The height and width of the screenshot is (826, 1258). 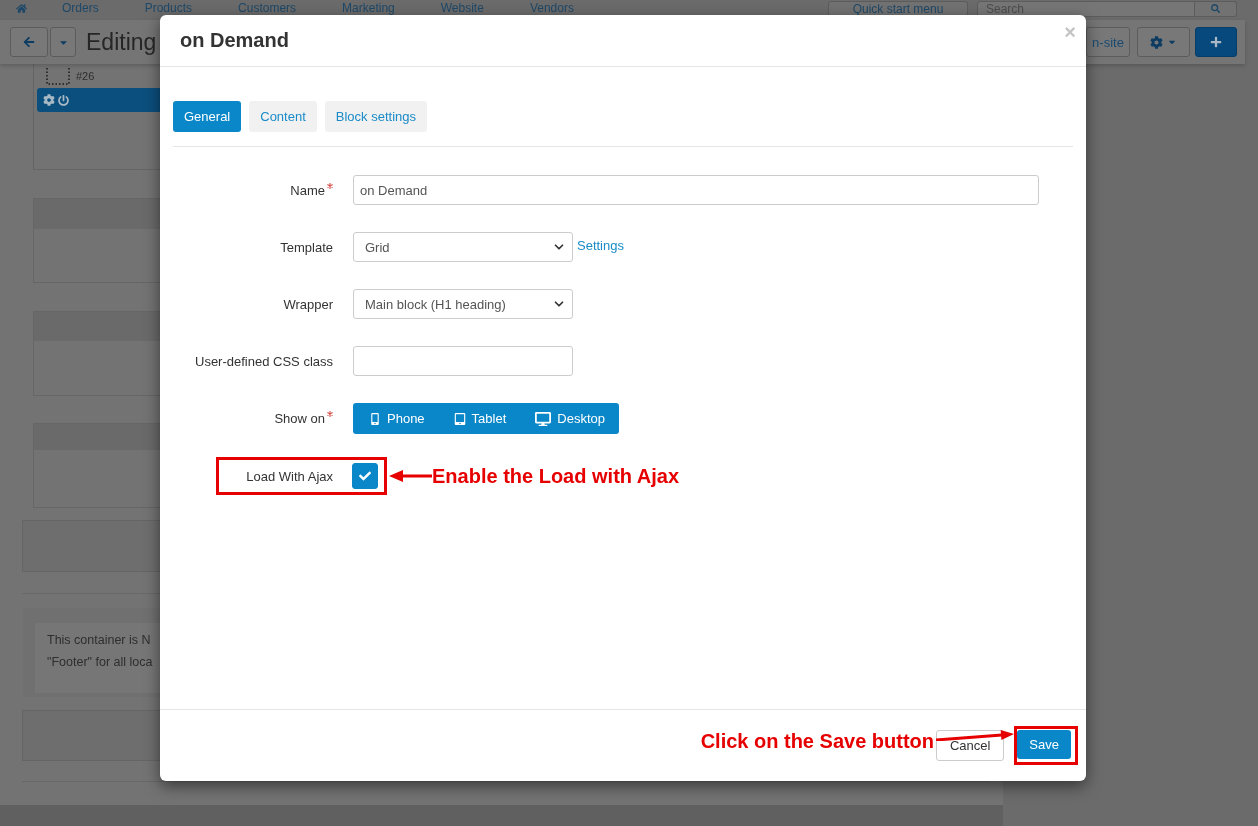 I want to click on block-id: #26, so click(x=85, y=76).